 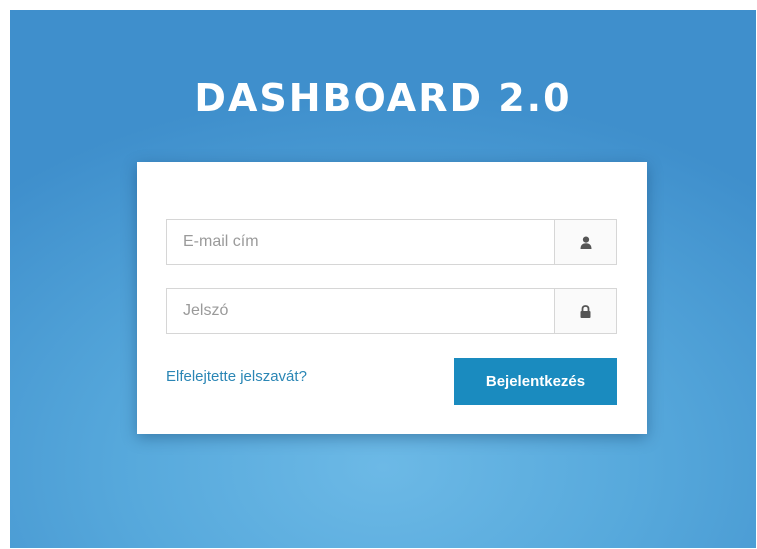 I want to click on password-input, so click(x=360, y=311).